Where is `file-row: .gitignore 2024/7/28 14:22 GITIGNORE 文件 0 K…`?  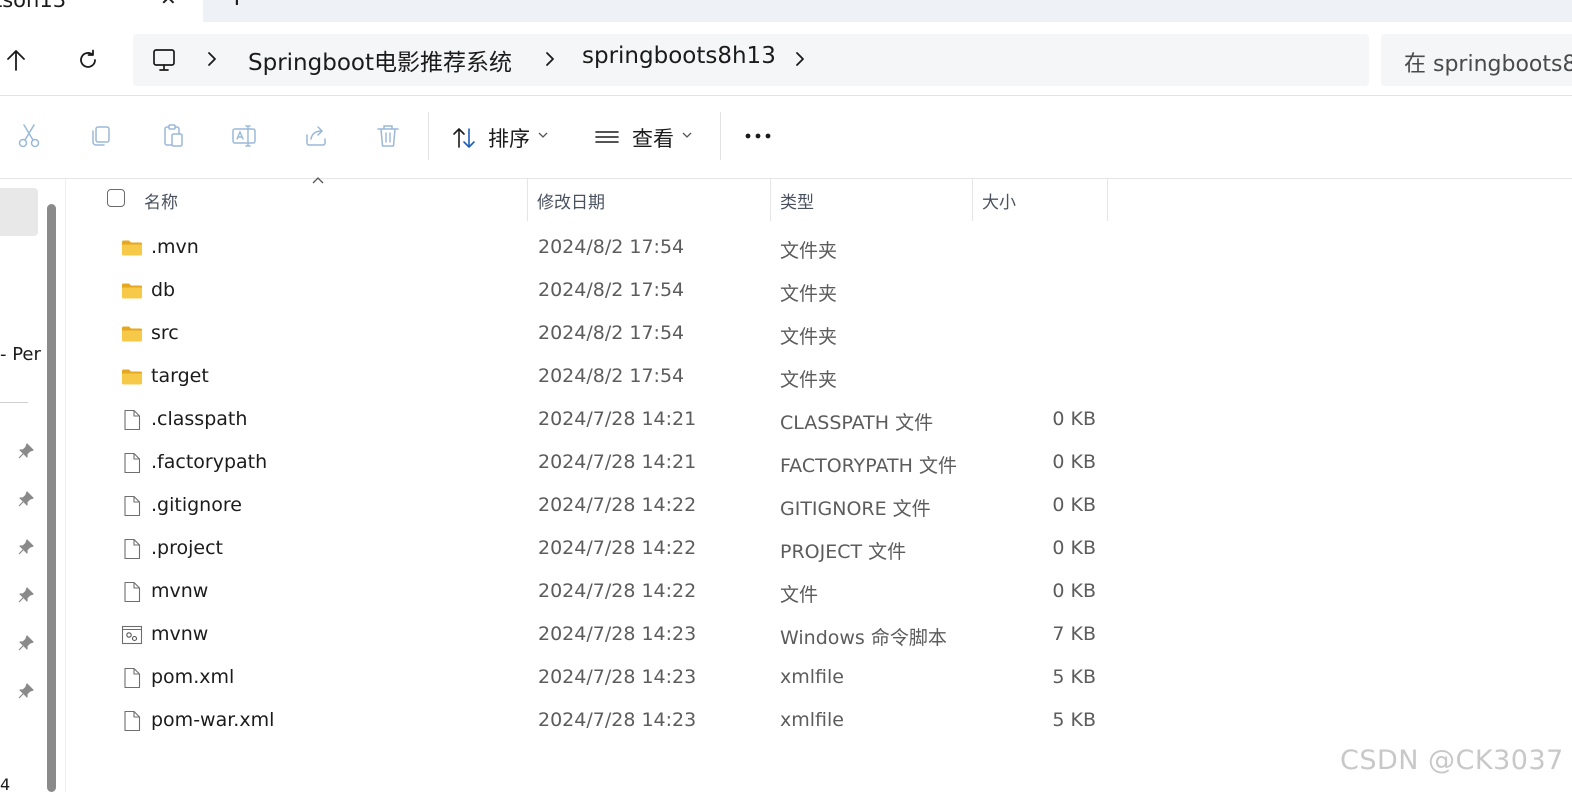
file-row: .gitignore 2024/7/28 14:22 GITIGNORE 文件 0 K… is located at coordinates (819, 506).